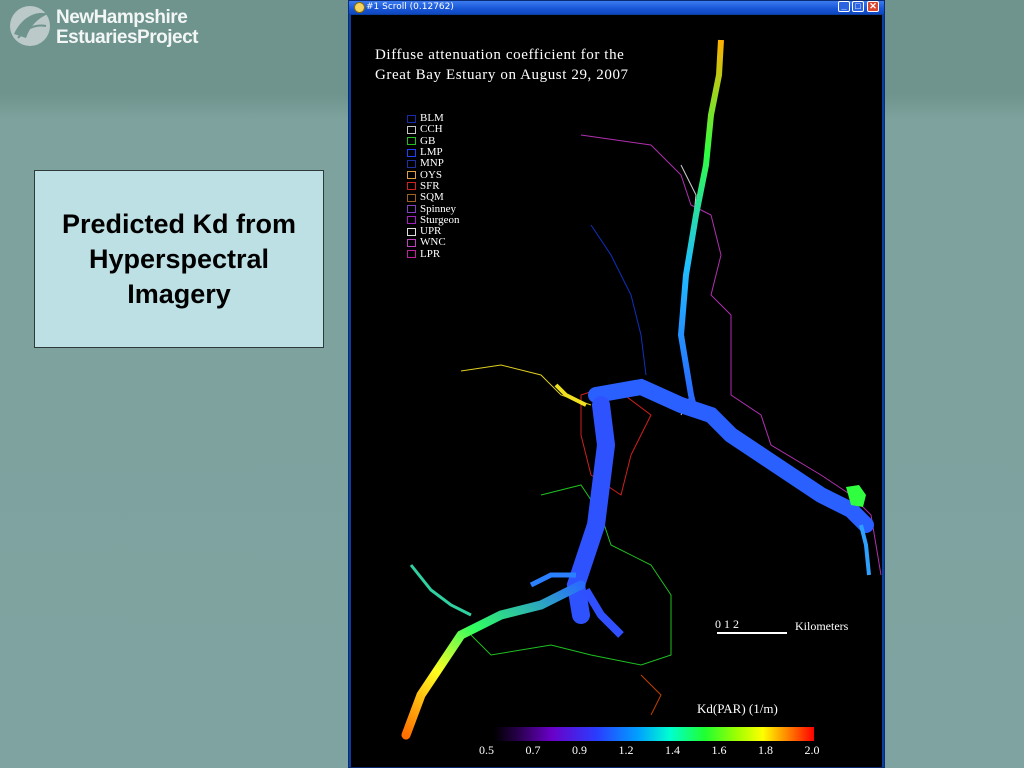 The image size is (1024, 768). Describe the element at coordinates (822, 626) in the screenshot. I see `scale-unit: Kilometers` at that location.